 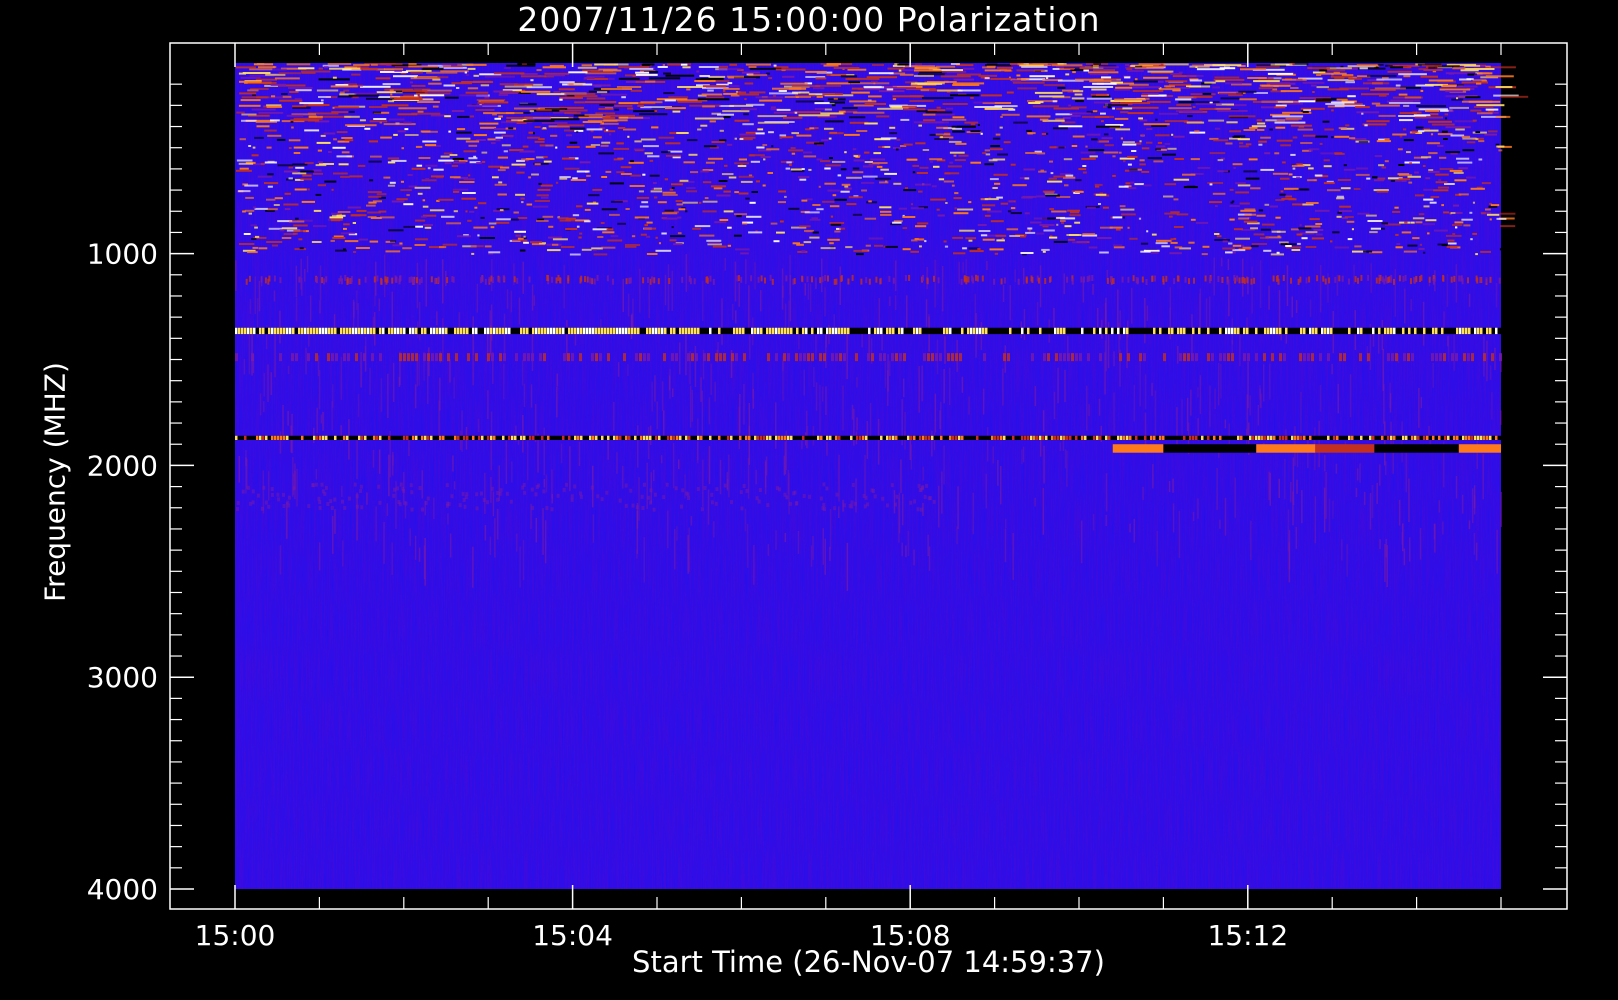 I want to click on y-tick-label: 4000, so click(x=122, y=889).